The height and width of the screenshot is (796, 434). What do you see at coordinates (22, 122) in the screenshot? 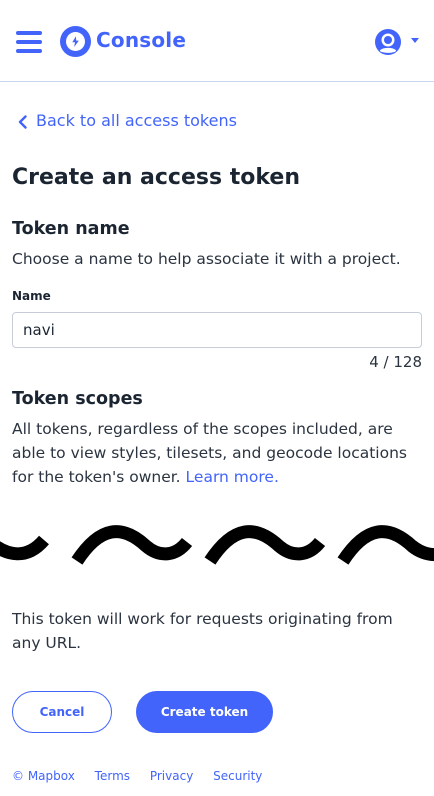
I see `chevron-left-icon` at bounding box center [22, 122].